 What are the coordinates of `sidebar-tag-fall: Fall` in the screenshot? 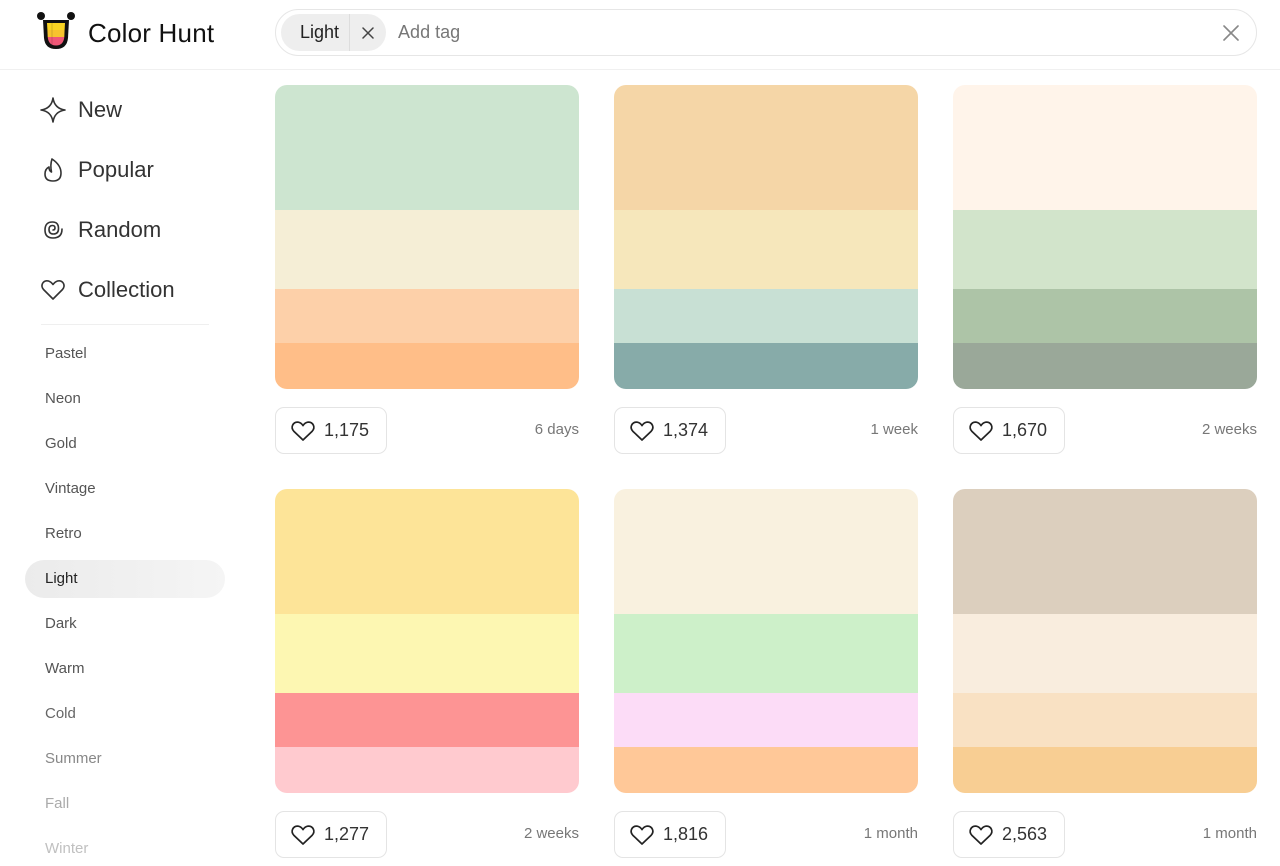 It's located at (125, 804).